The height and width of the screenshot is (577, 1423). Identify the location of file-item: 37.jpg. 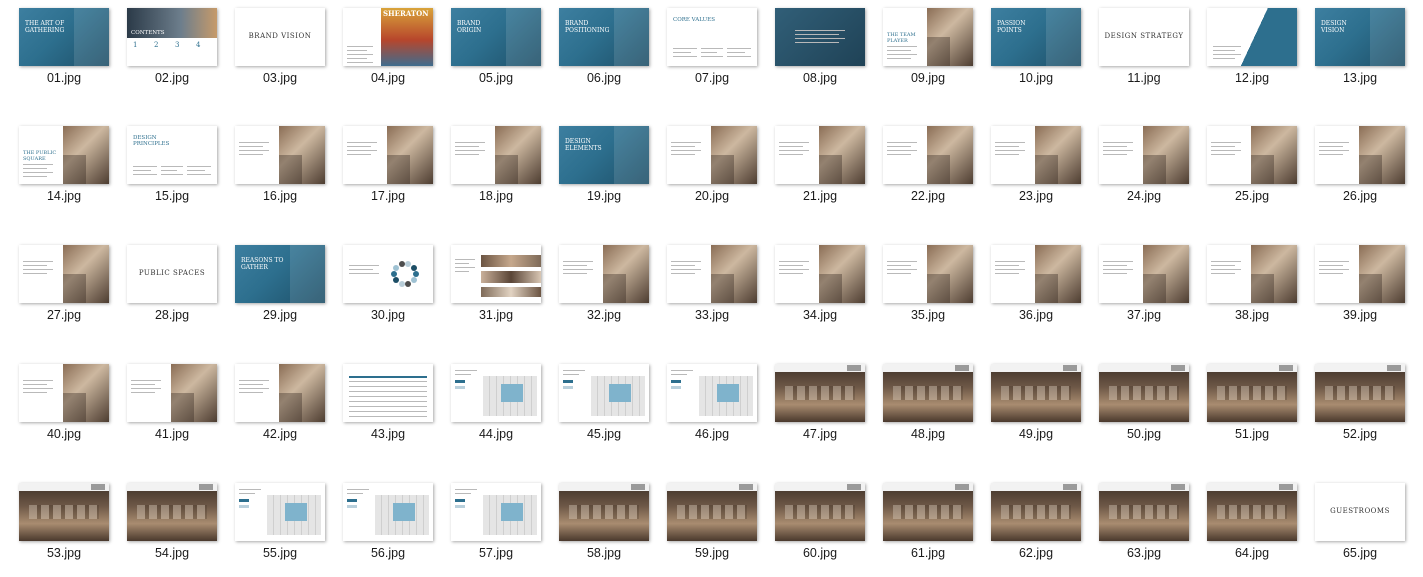
(1153, 285).